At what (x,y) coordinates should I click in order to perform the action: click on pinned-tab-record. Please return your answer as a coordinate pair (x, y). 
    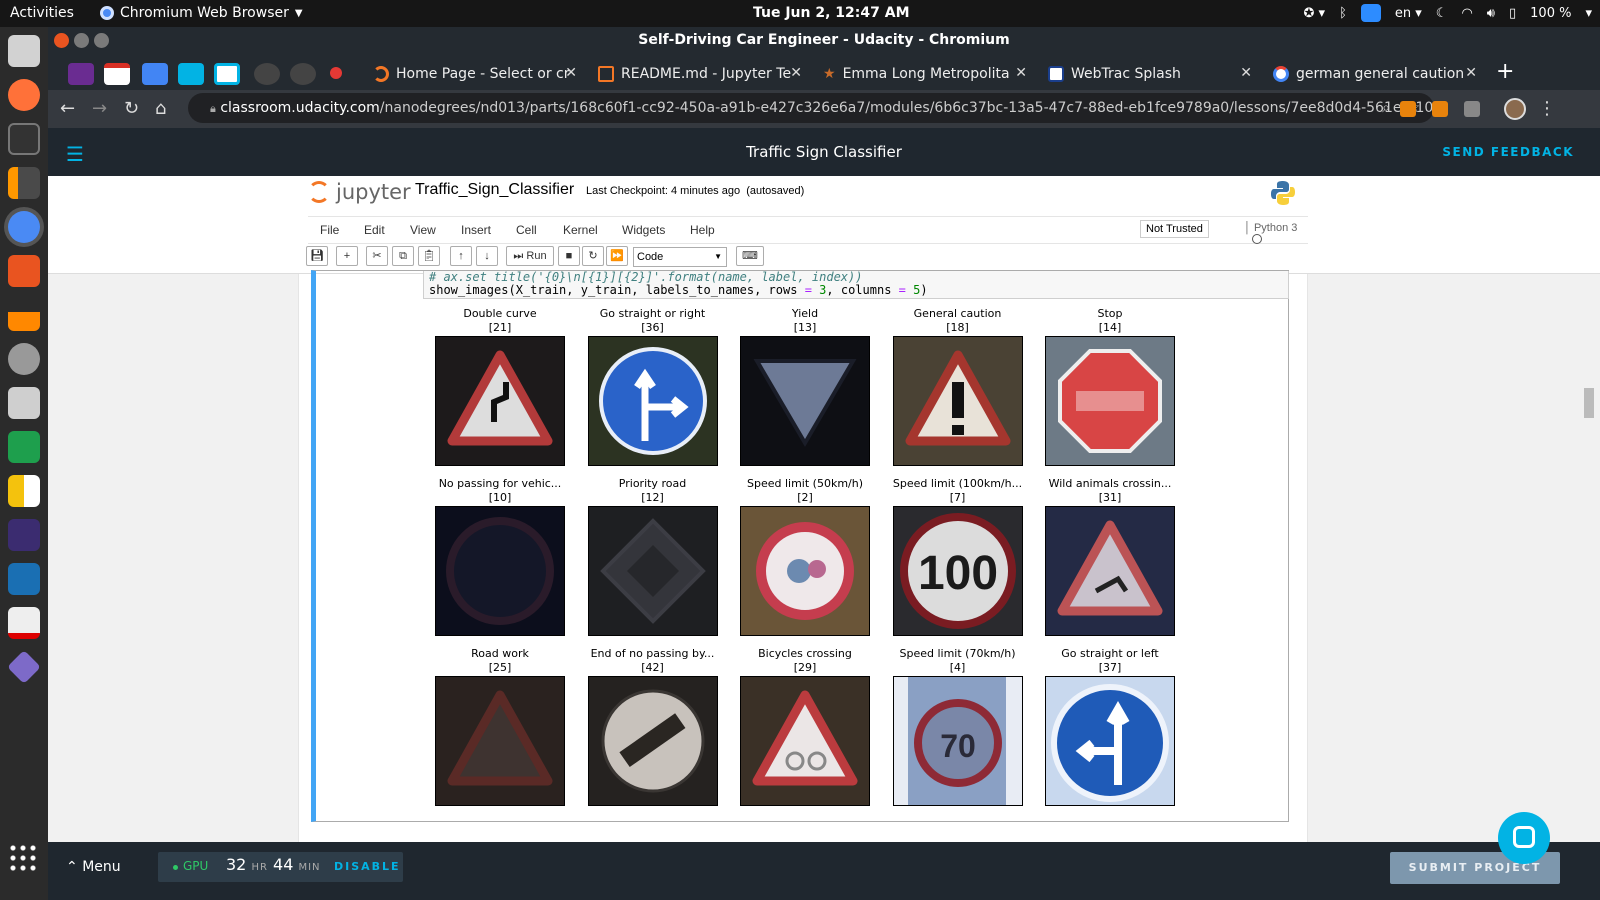
    Looking at the image, I should click on (336, 73).